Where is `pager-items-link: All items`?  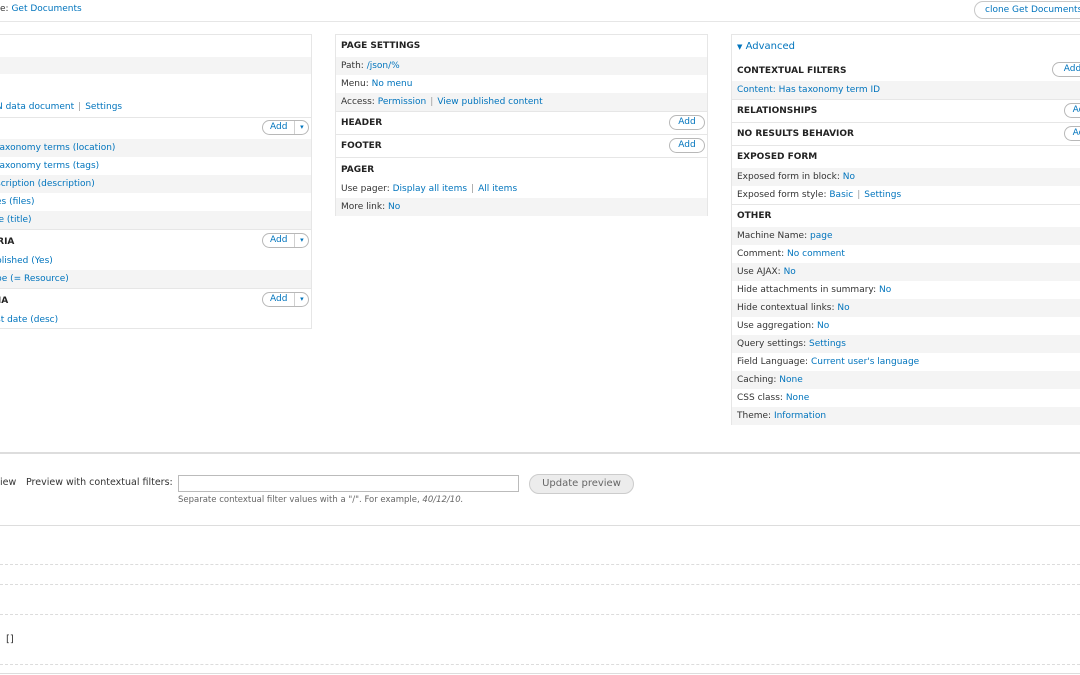
pager-items-link: All items is located at coordinates (497, 189).